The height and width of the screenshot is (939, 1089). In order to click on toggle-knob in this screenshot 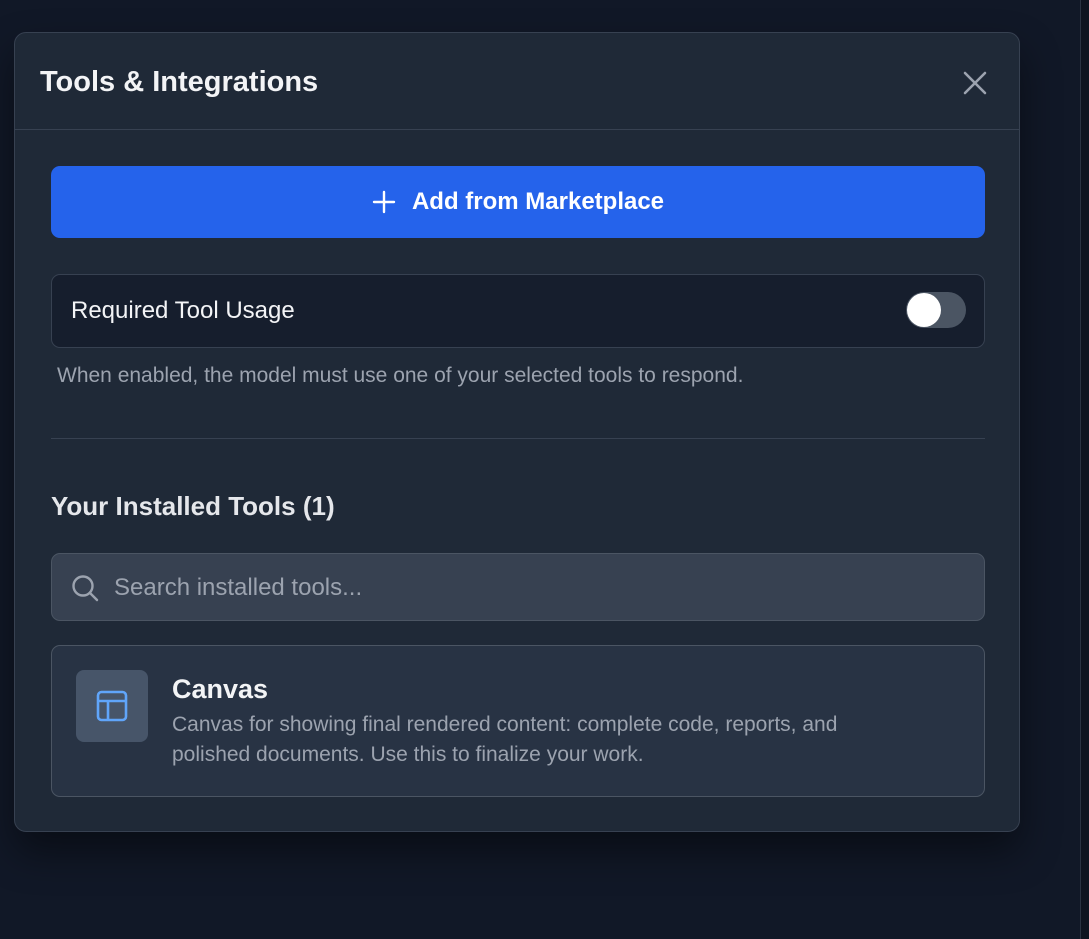, I will do `click(924, 310)`.